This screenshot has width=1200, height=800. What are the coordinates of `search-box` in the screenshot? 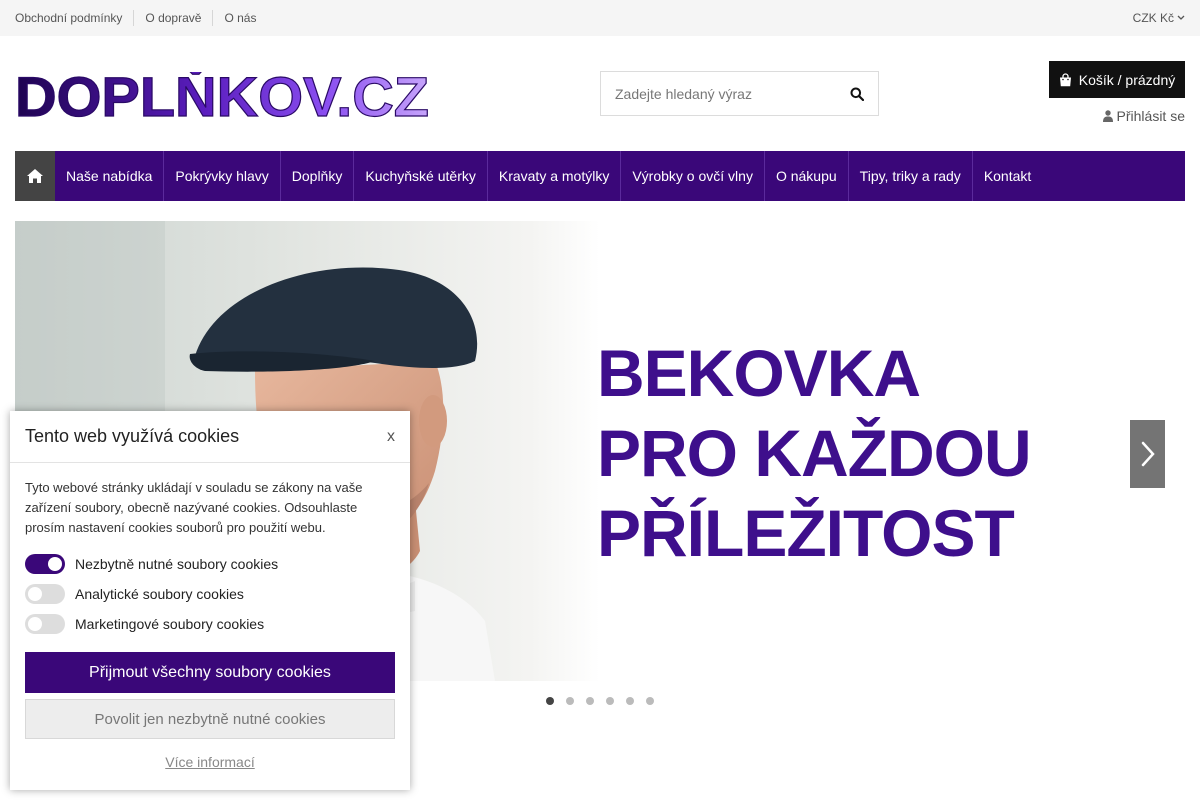 It's located at (739, 93).